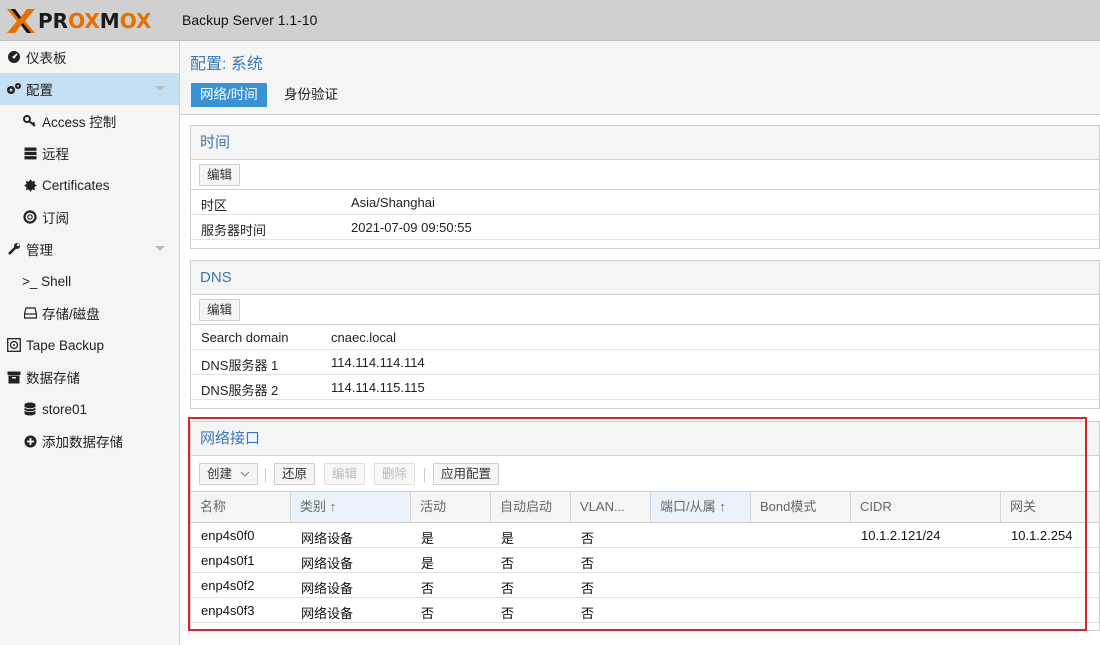 The width and height of the screenshot is (1100, 645). What do you see at coordinates (345, 474) in the screenshot?
I see `edit-button: 编辑` at bounding box center [345, 474].